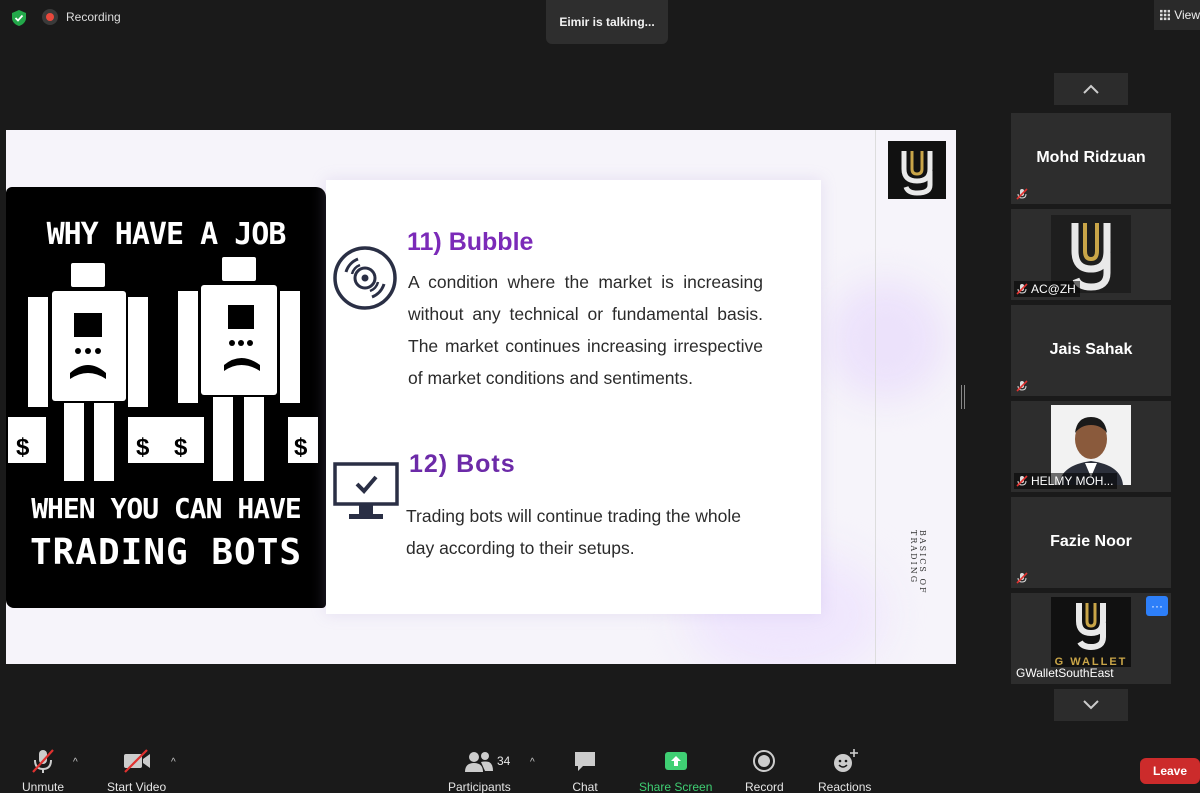 The width and height of the screenshot is (1200, 793). I want to click on gwallet-video-feed: G WALLET, so click(1091, 632).